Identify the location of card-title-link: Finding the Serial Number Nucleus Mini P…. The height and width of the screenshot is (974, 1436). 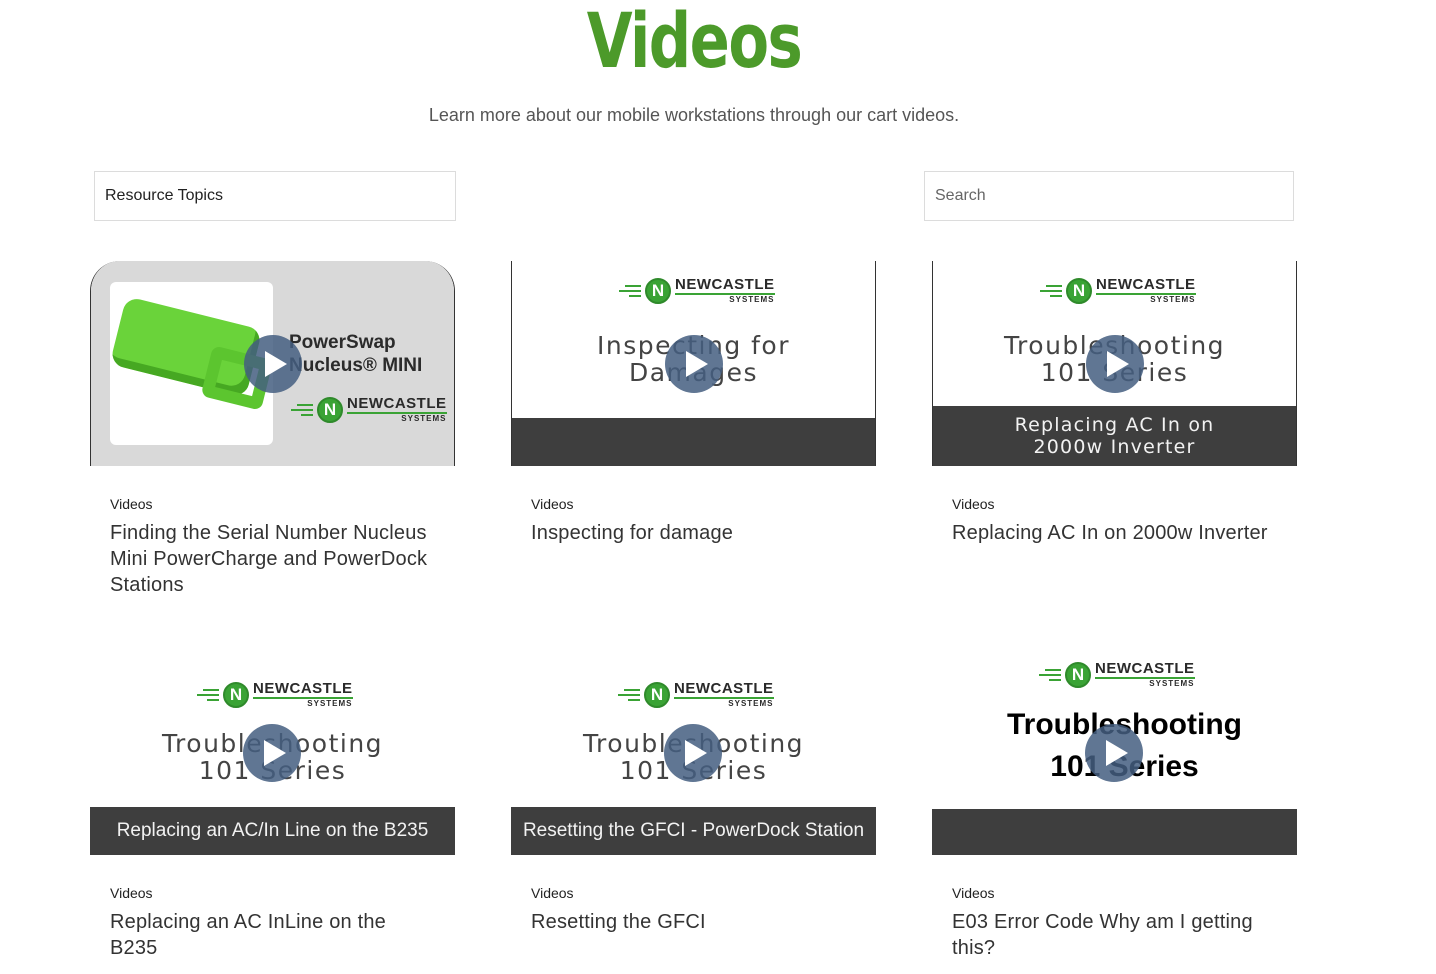
(270, 559).